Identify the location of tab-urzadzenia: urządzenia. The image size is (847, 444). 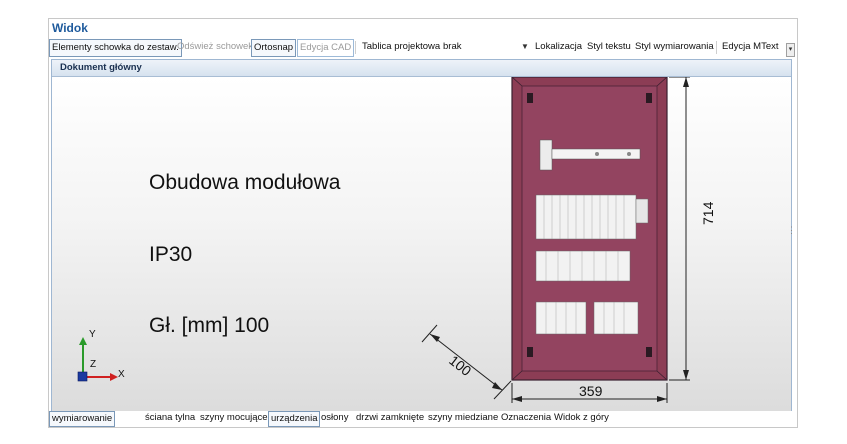
(294, 419).